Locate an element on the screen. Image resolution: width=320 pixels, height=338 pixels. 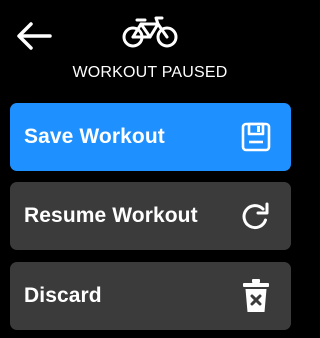
rotate-clockwise-icon is located at coordinates (256, 216).